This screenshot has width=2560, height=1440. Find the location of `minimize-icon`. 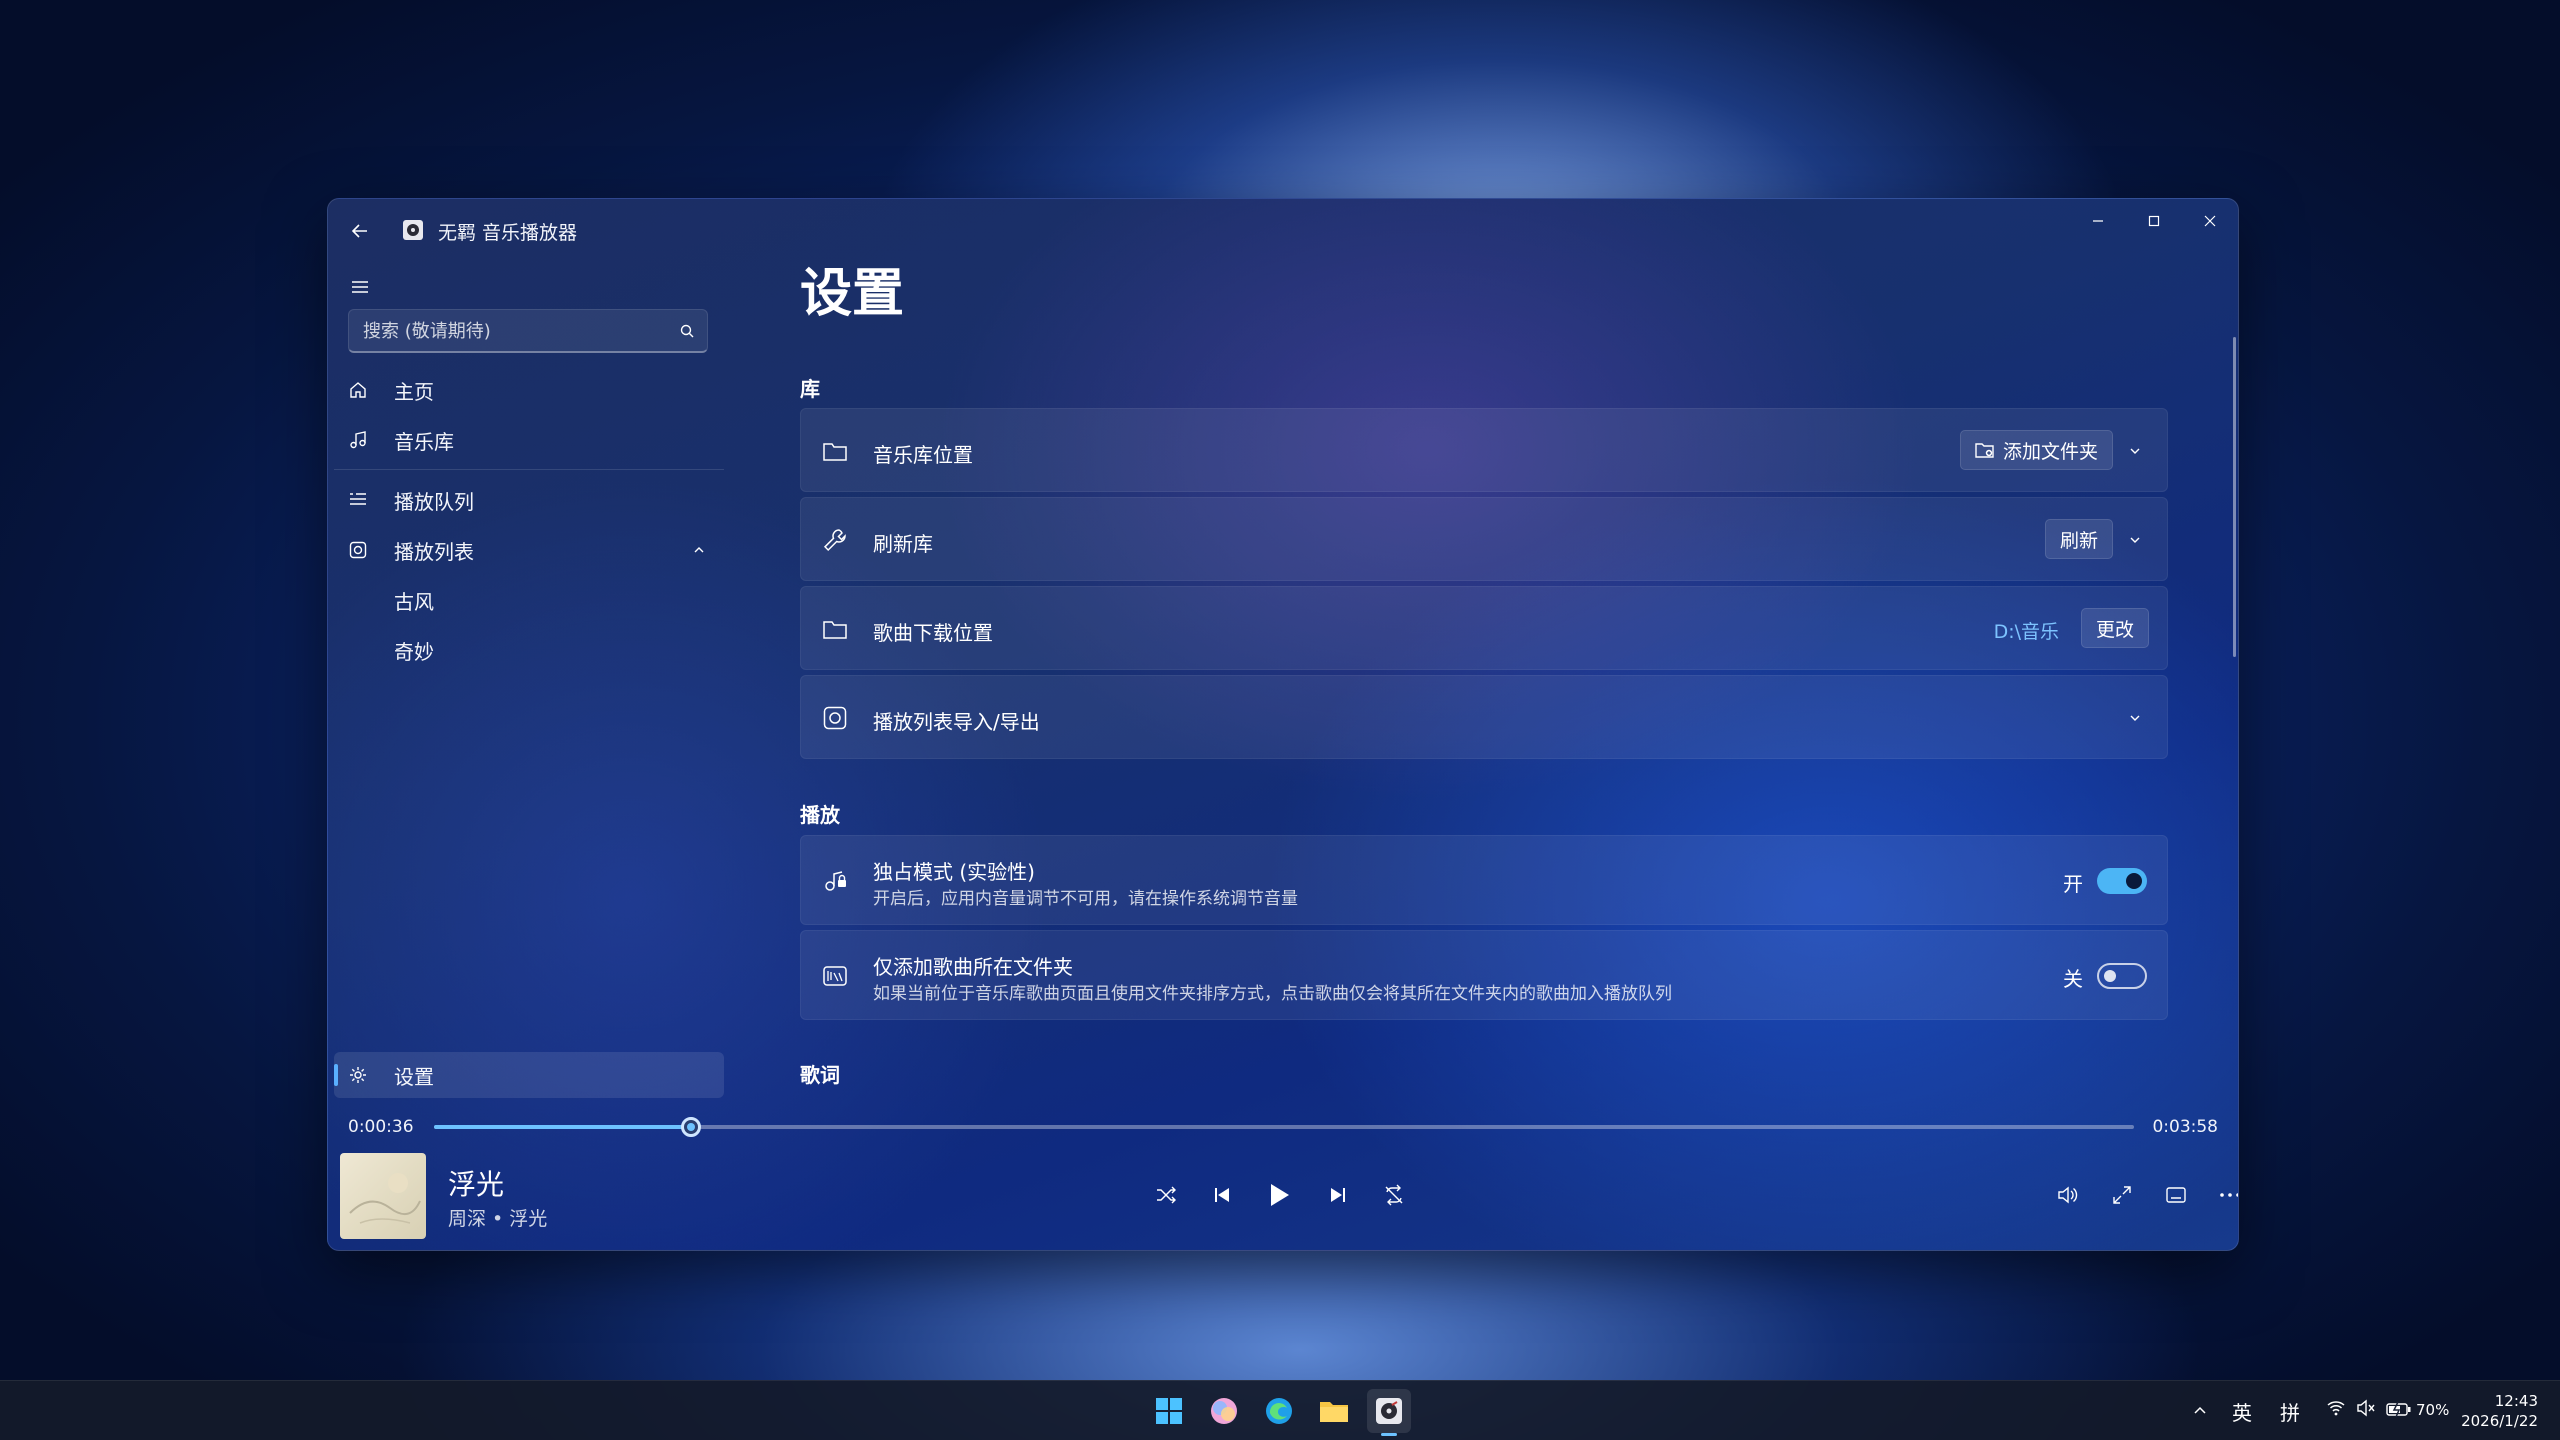

minimize-icon is located at coordinates (2098, 221).